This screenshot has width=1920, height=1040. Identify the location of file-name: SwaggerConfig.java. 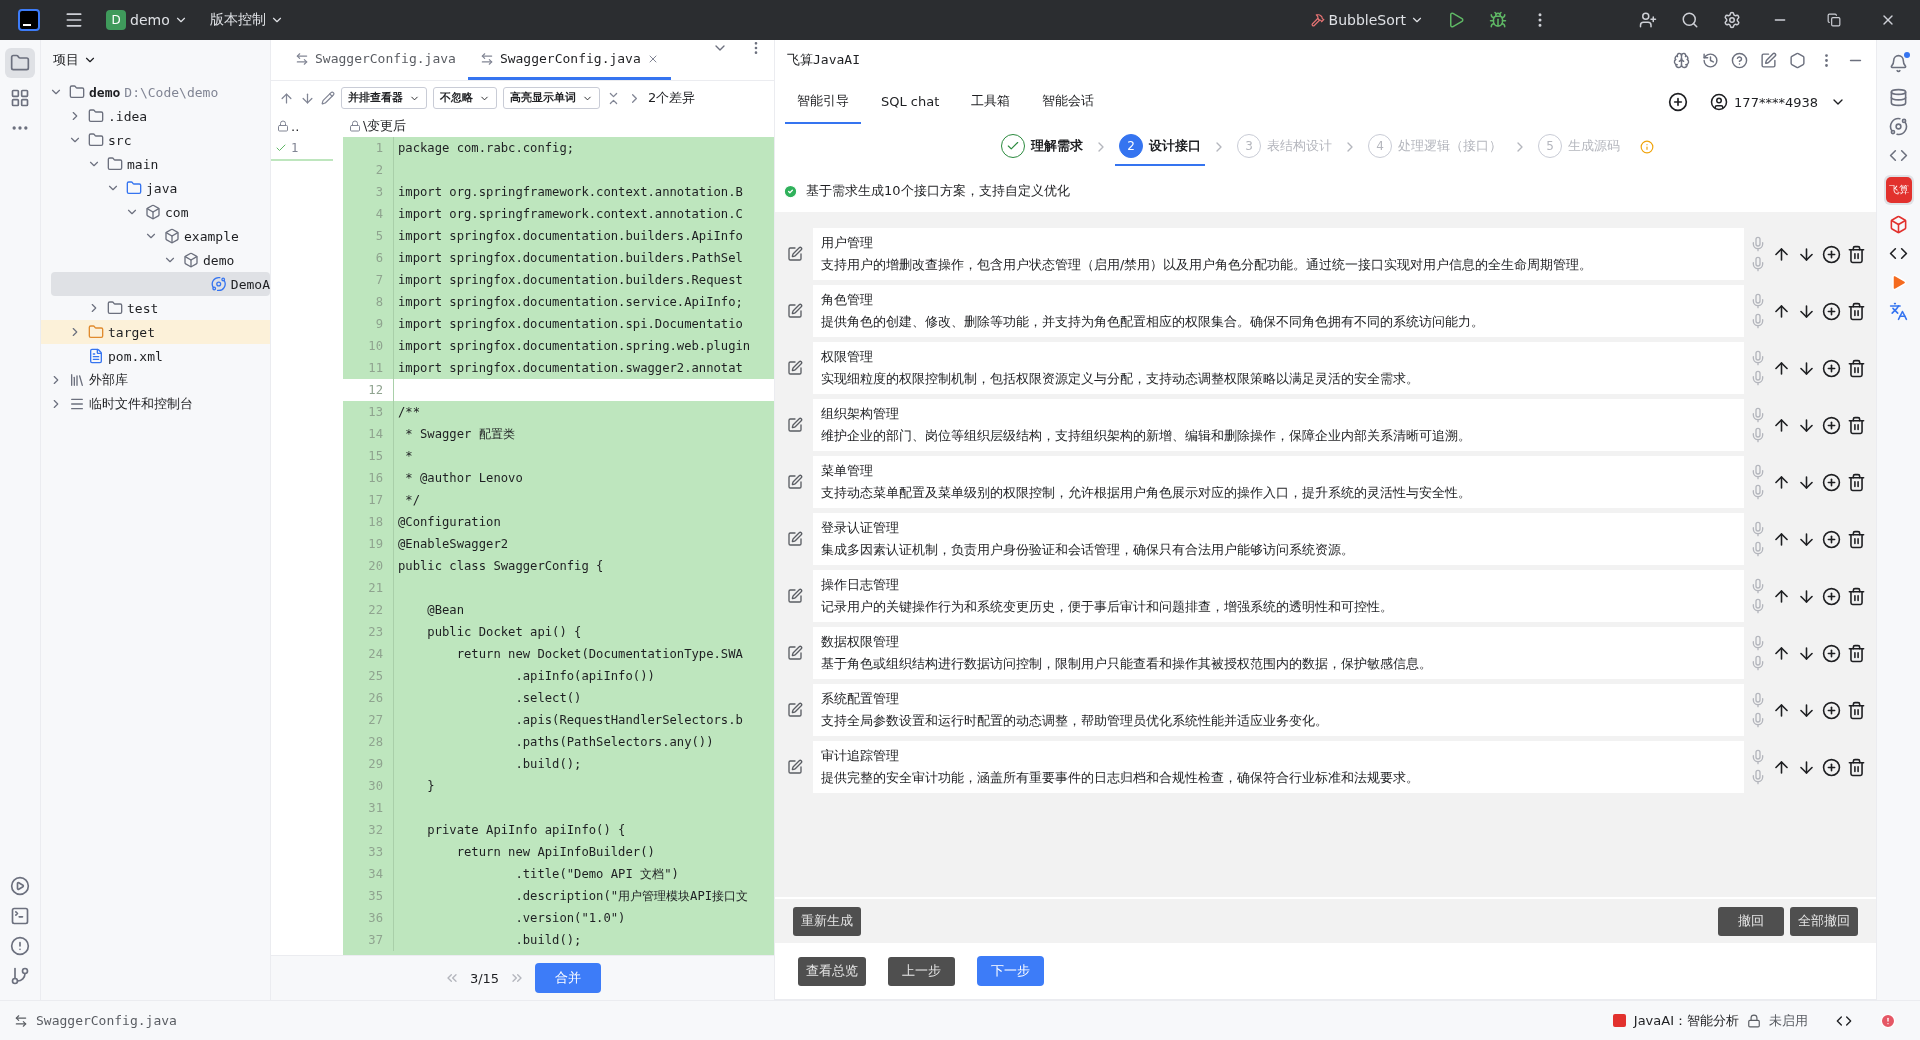
(106, 1020).